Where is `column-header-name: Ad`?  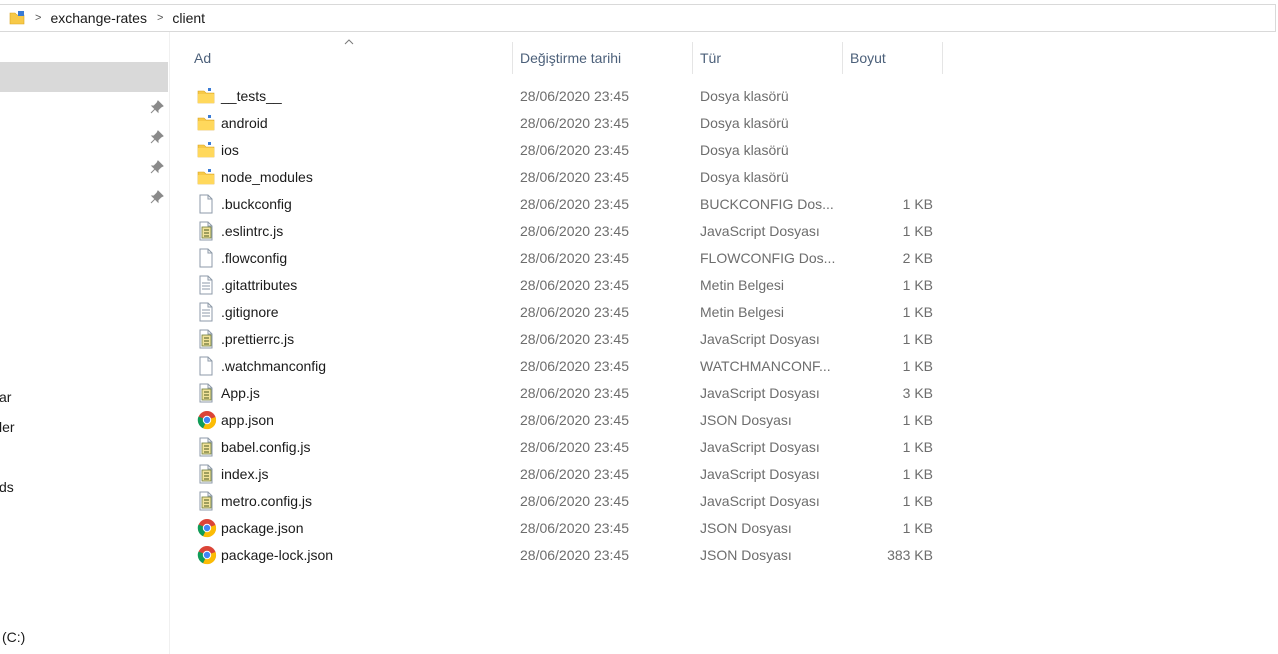
column-header-name: Ad is located at coordinates (202, 58).